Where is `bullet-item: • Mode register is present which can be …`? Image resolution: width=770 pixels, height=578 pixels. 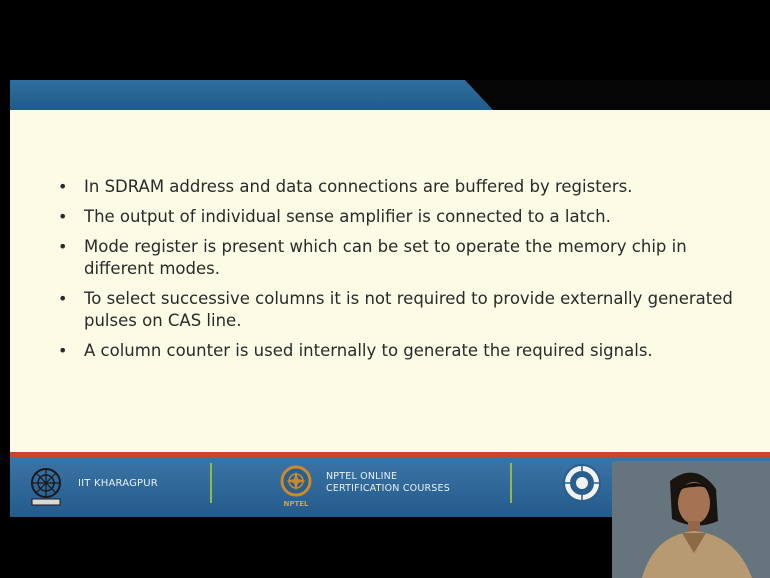 bullet-item: • Mode register is present which can be … is located at coordinates (398, 258).